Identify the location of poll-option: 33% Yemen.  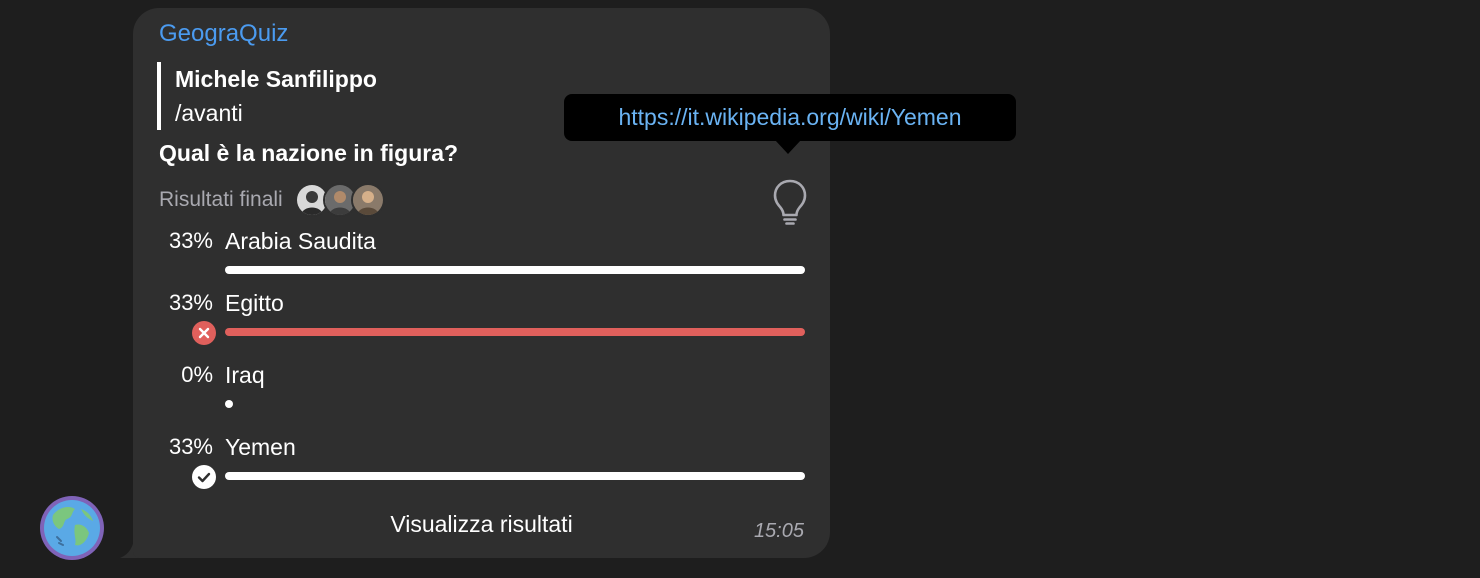
(481, 465).